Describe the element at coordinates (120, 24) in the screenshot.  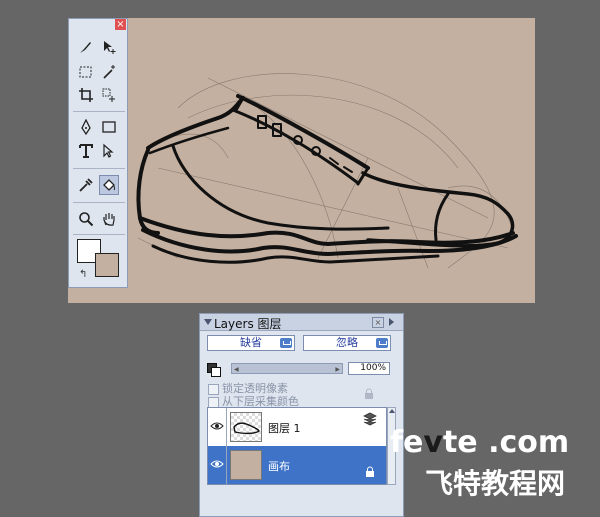
I see `toolbox-close-button: ×` at that location.